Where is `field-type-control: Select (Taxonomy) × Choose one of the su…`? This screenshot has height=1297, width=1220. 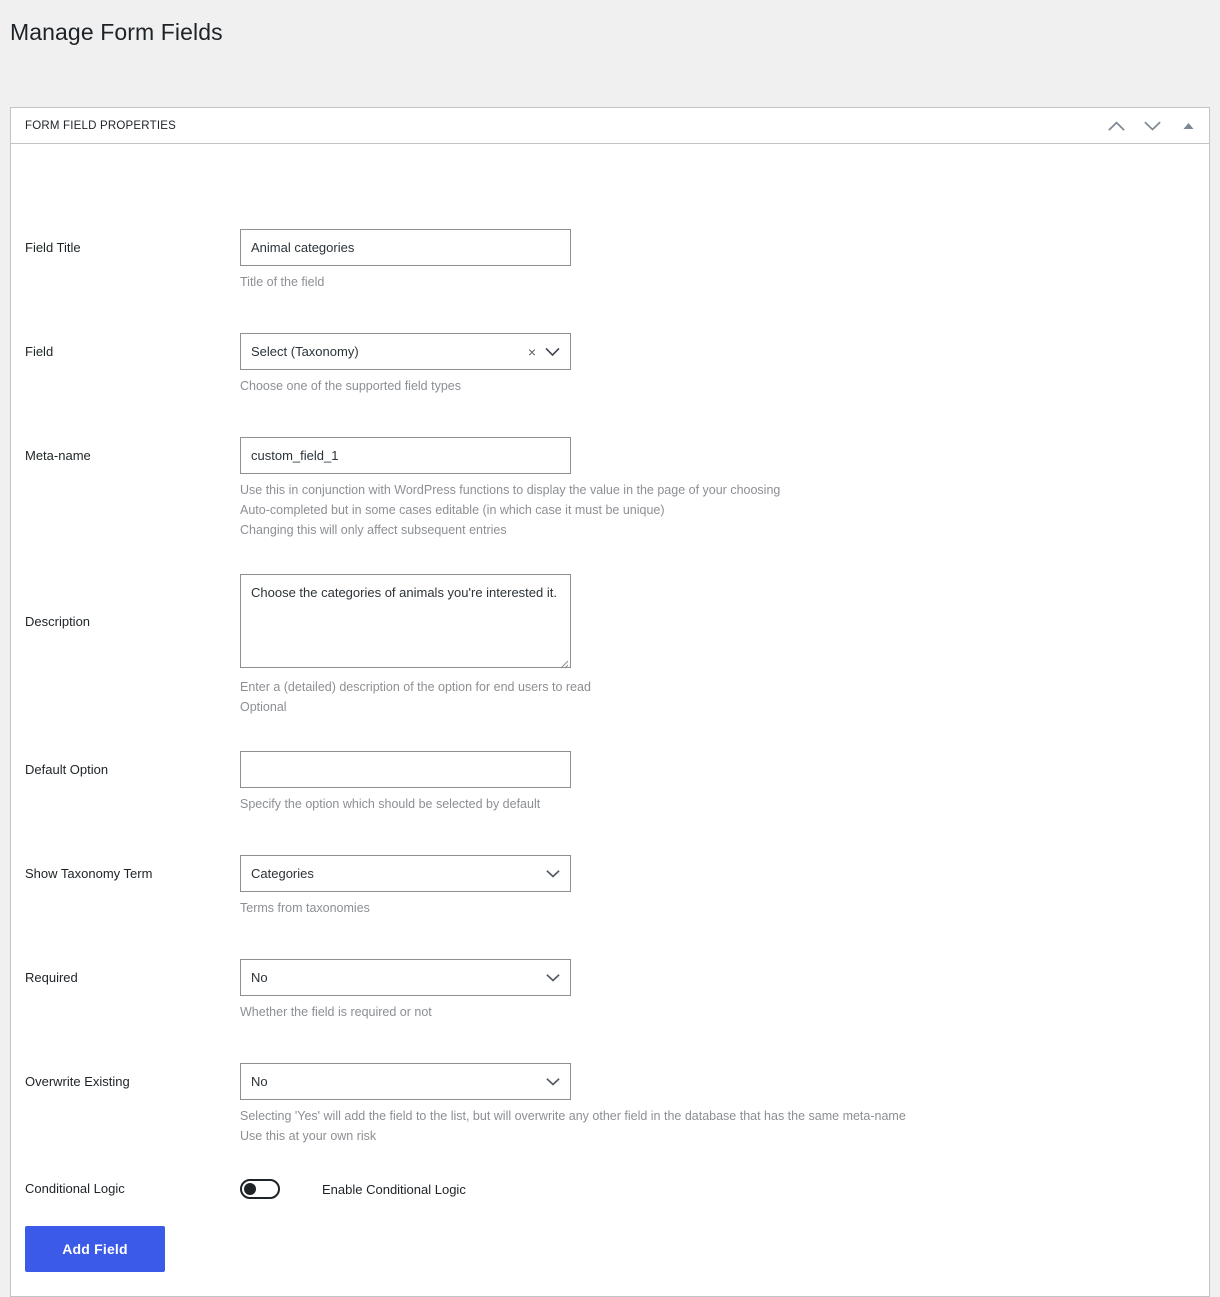 field-type-control: Select (Taxonomy) × Choose one of the su… is located at coordinates (724, 364).